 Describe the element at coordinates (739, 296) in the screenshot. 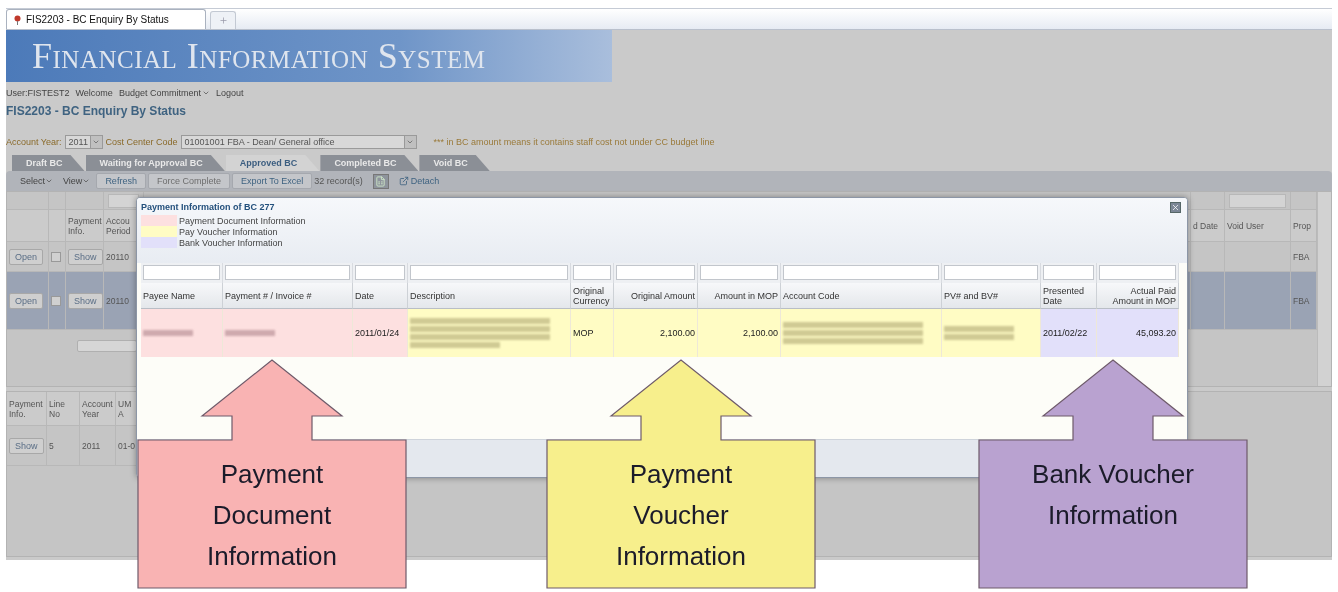

I see `column-header: Amount in MOP` at that location.